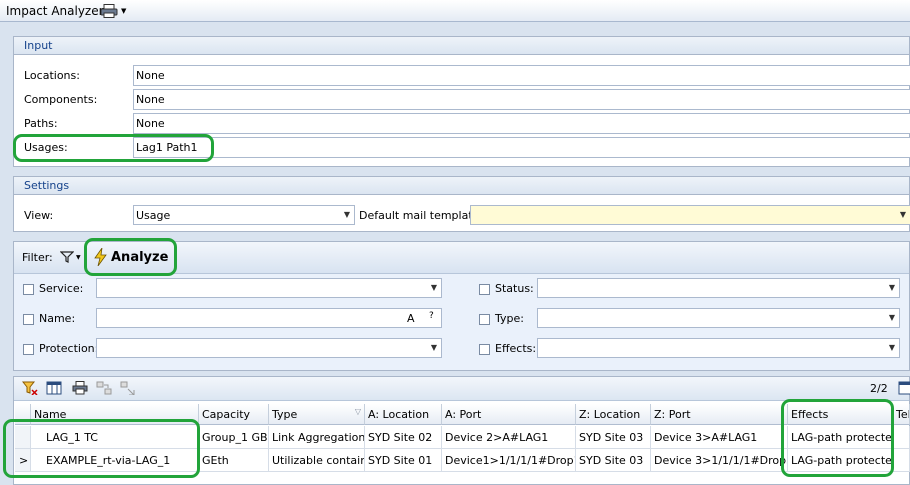 This screenshot has height=485, width=910. I want to click on protection-checkbox, so click(28, 349).